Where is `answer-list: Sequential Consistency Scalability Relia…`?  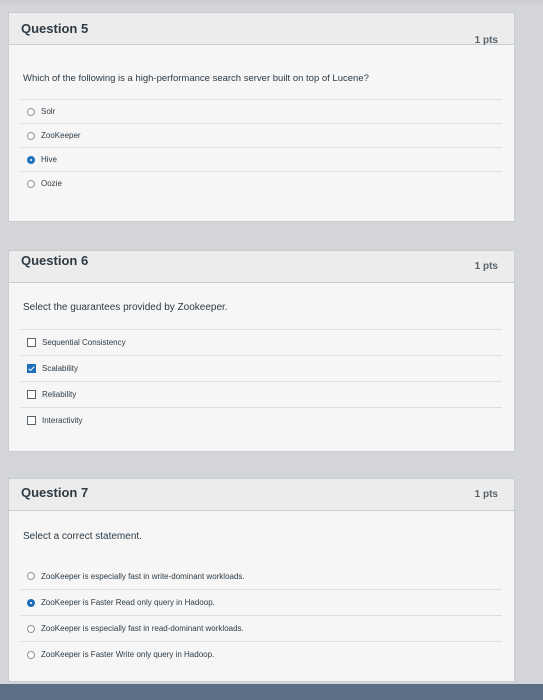 answer-list: Sequential Consistency Scalability Relia… is located at coordinates (261, 381).